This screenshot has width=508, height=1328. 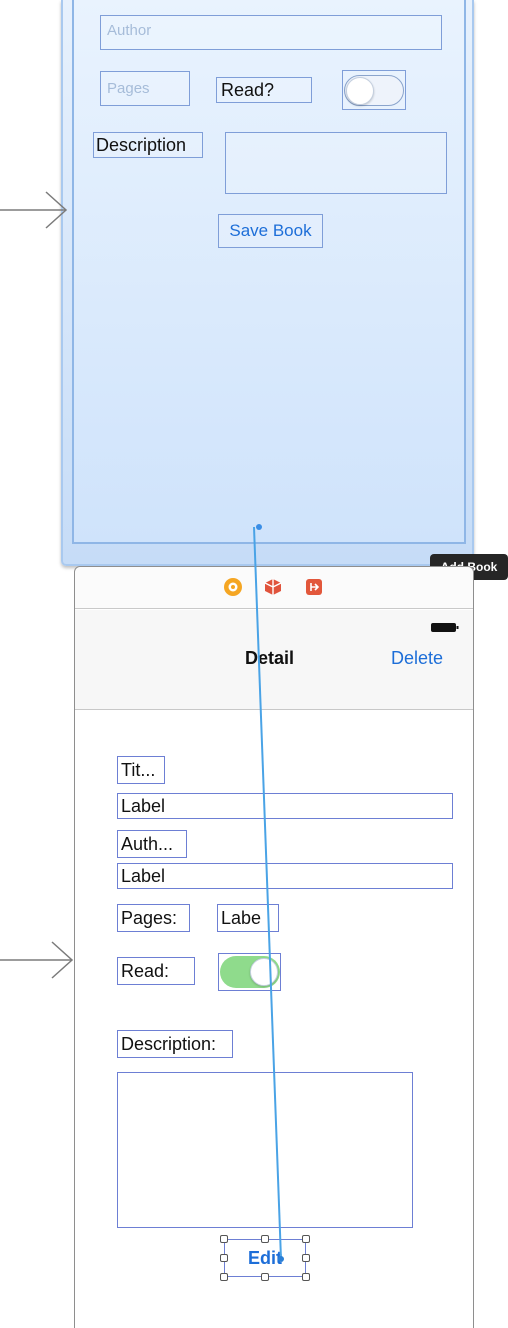 I want to click on segue-connection-line, so click(x=268, y=894).